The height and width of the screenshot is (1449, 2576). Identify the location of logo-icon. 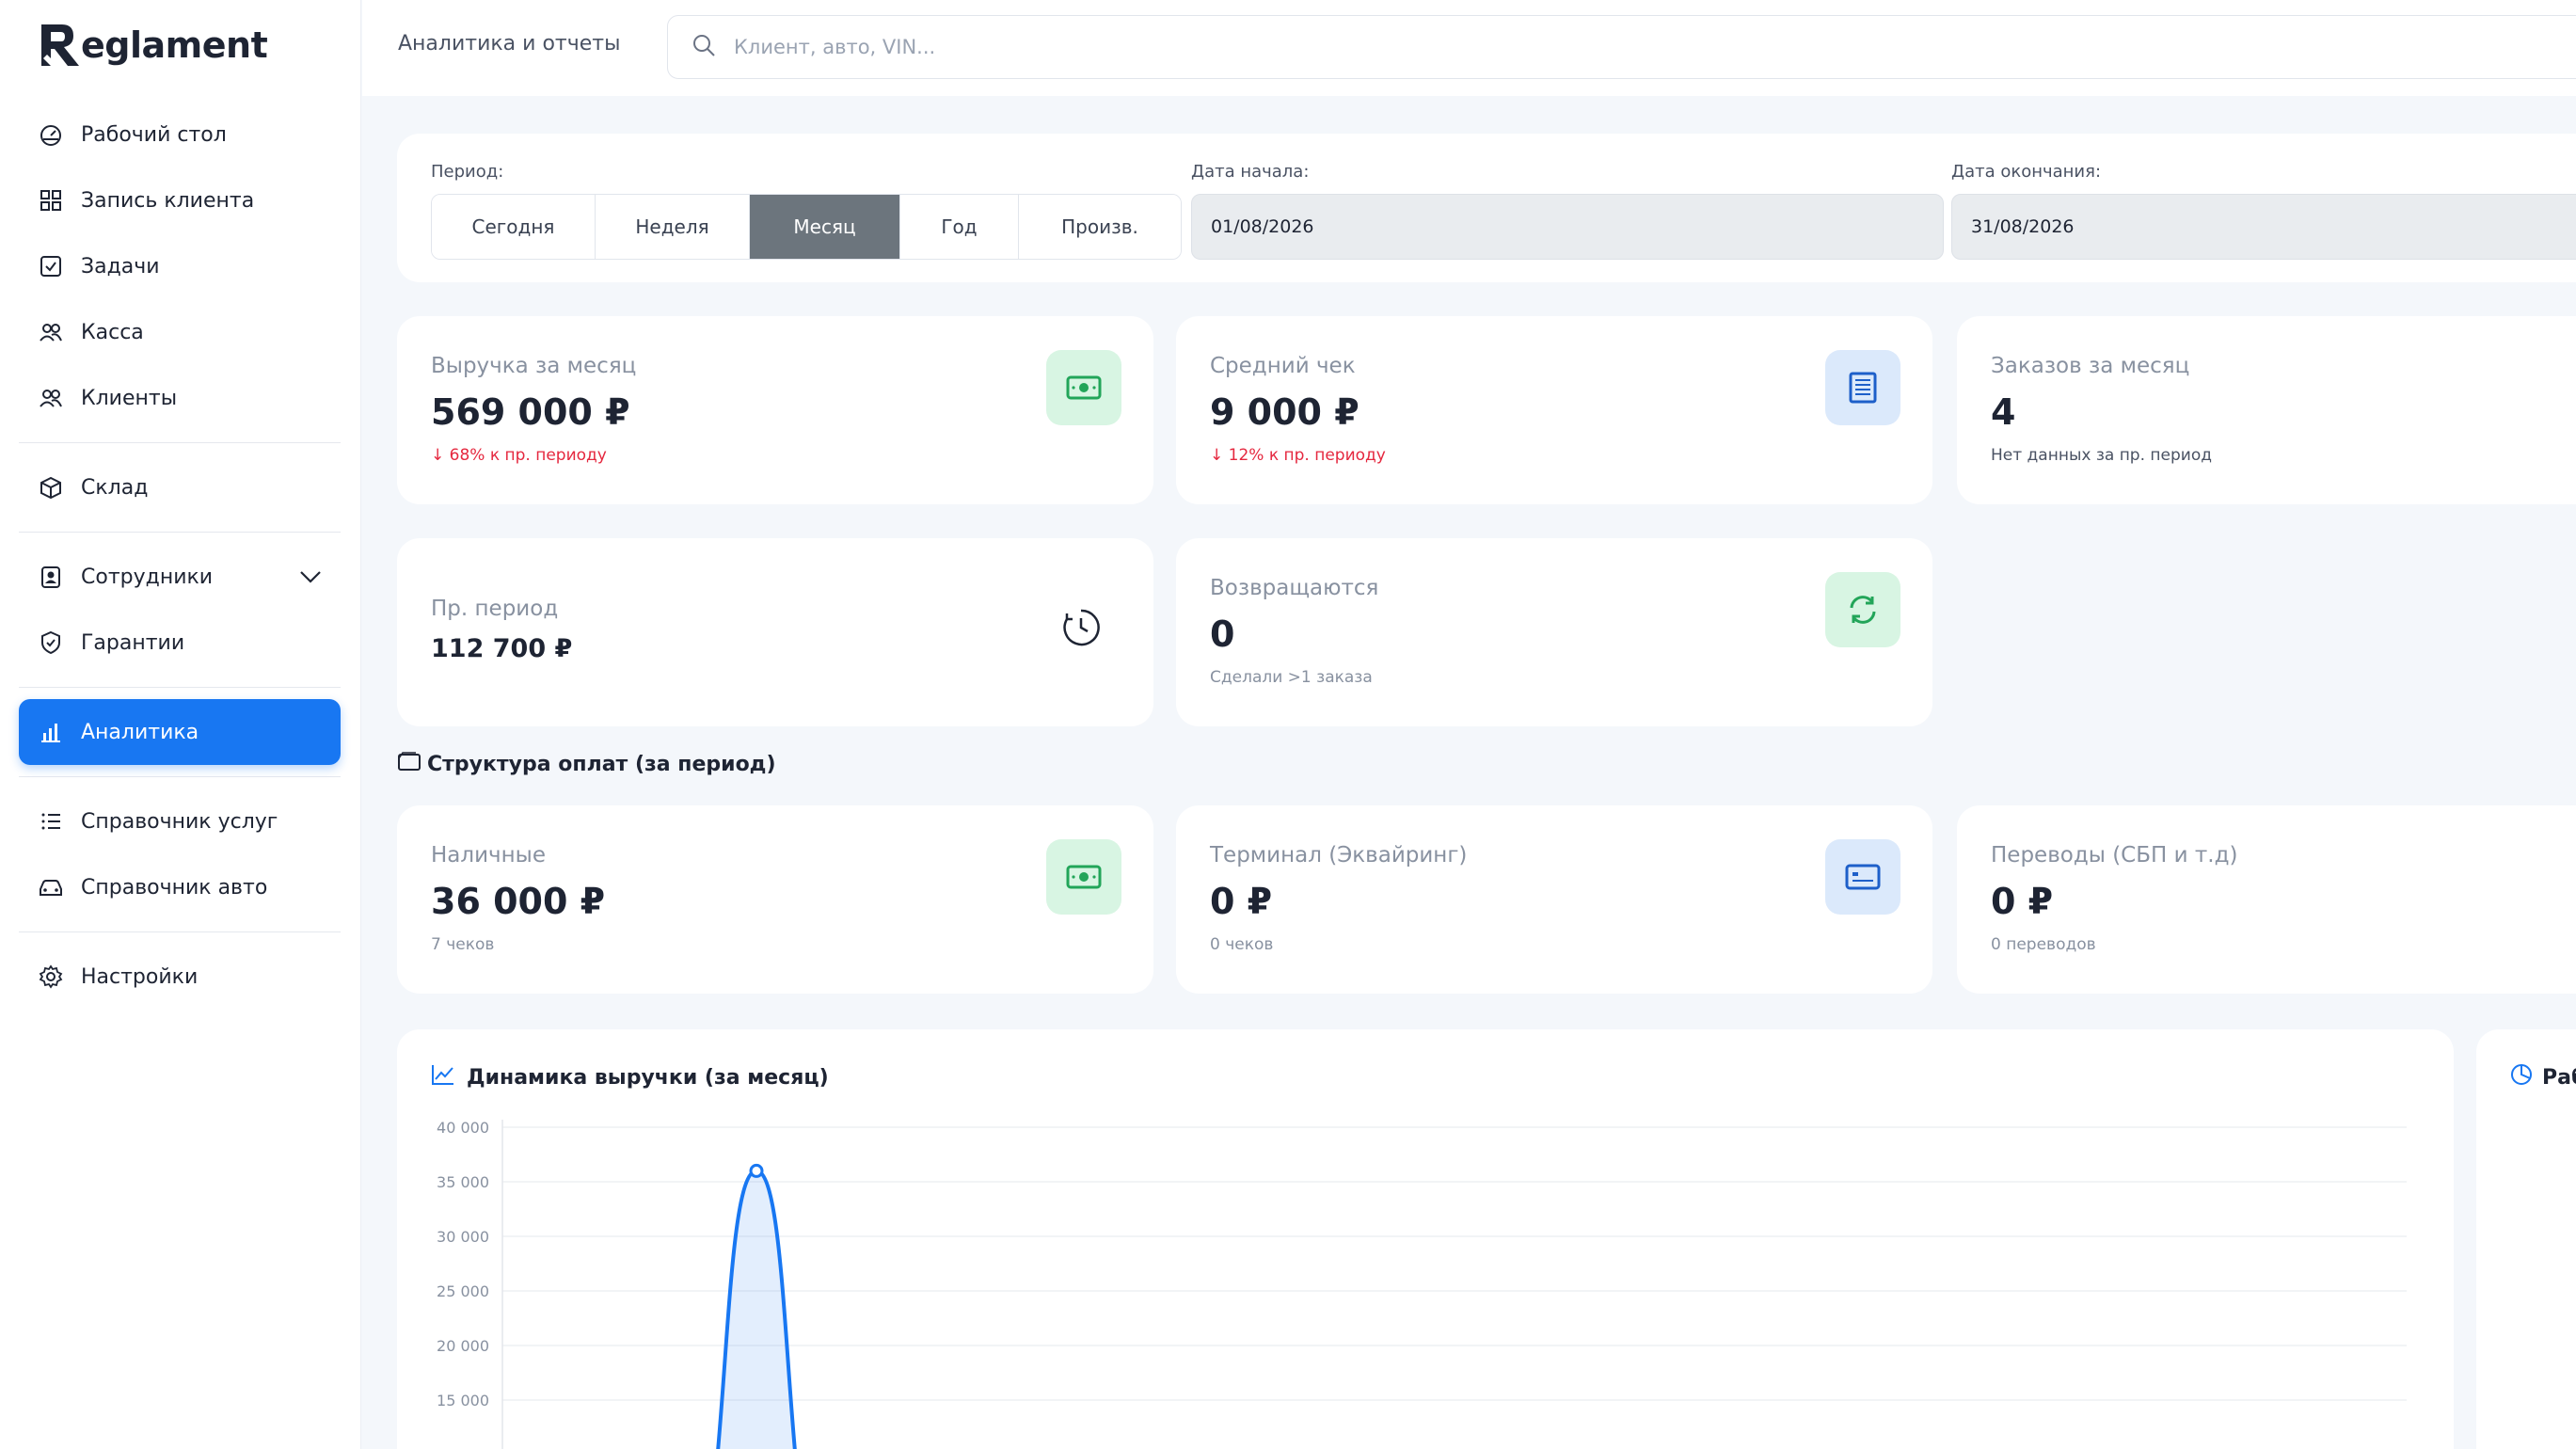
(60, 45).